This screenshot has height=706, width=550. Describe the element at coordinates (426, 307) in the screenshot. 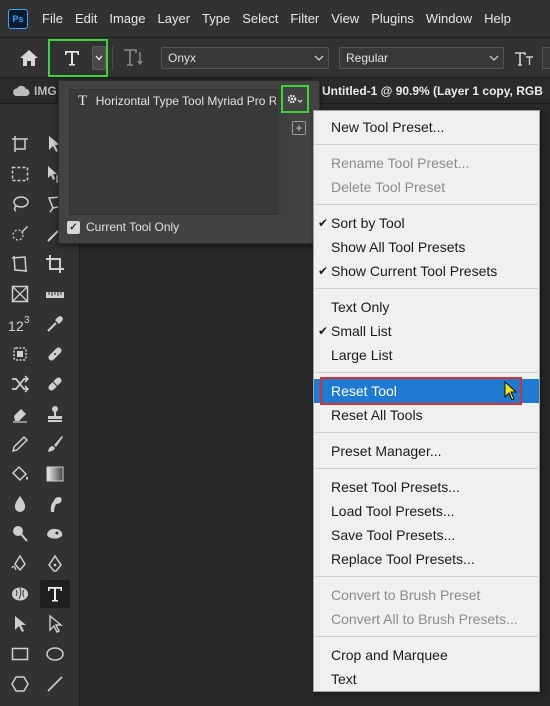

I see `menu-item-text-only: Text Only` at that location.